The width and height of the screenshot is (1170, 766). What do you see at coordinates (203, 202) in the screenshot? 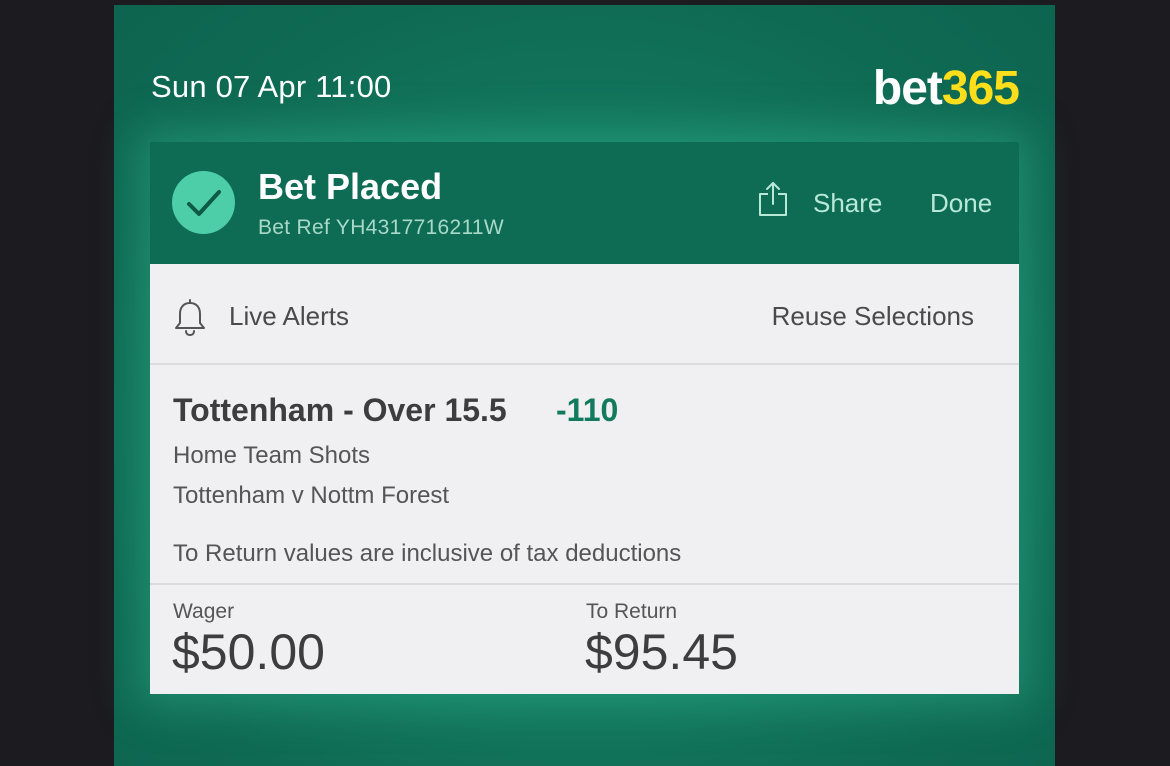
I see `checkmark-icon` at bounding box center [203, 202].